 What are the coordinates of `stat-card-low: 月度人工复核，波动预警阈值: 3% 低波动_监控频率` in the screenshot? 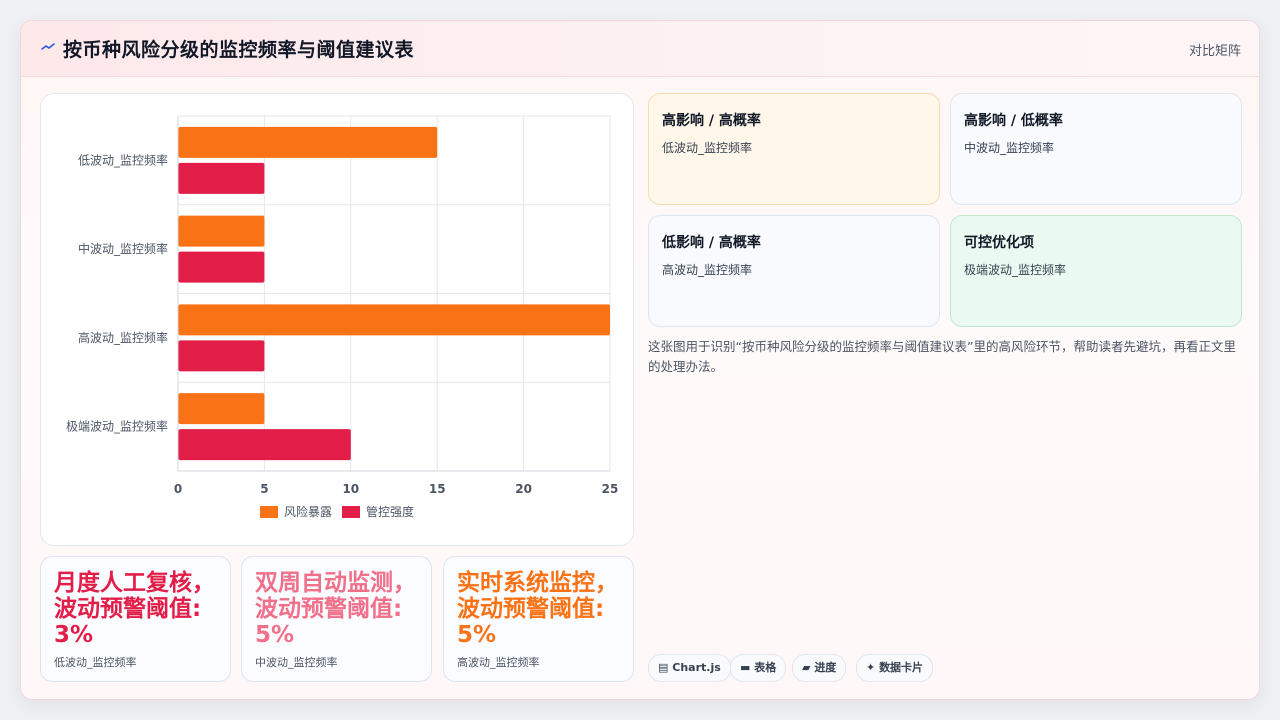 It's located at (135, 619).